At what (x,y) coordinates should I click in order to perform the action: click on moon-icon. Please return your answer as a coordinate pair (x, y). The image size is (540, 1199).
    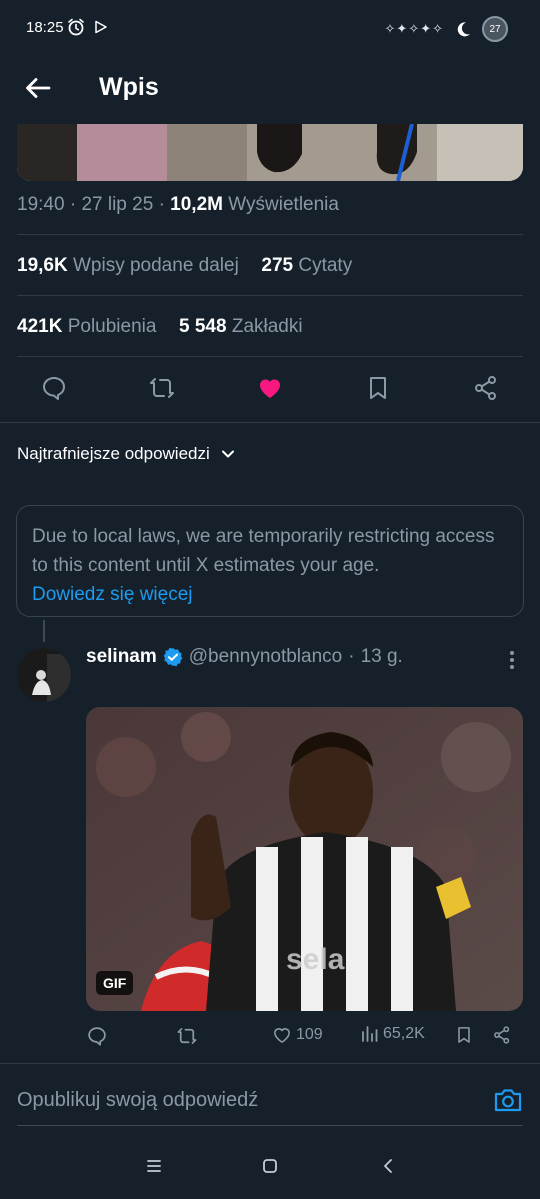
    Looking at the image, I should click on (463, 29).